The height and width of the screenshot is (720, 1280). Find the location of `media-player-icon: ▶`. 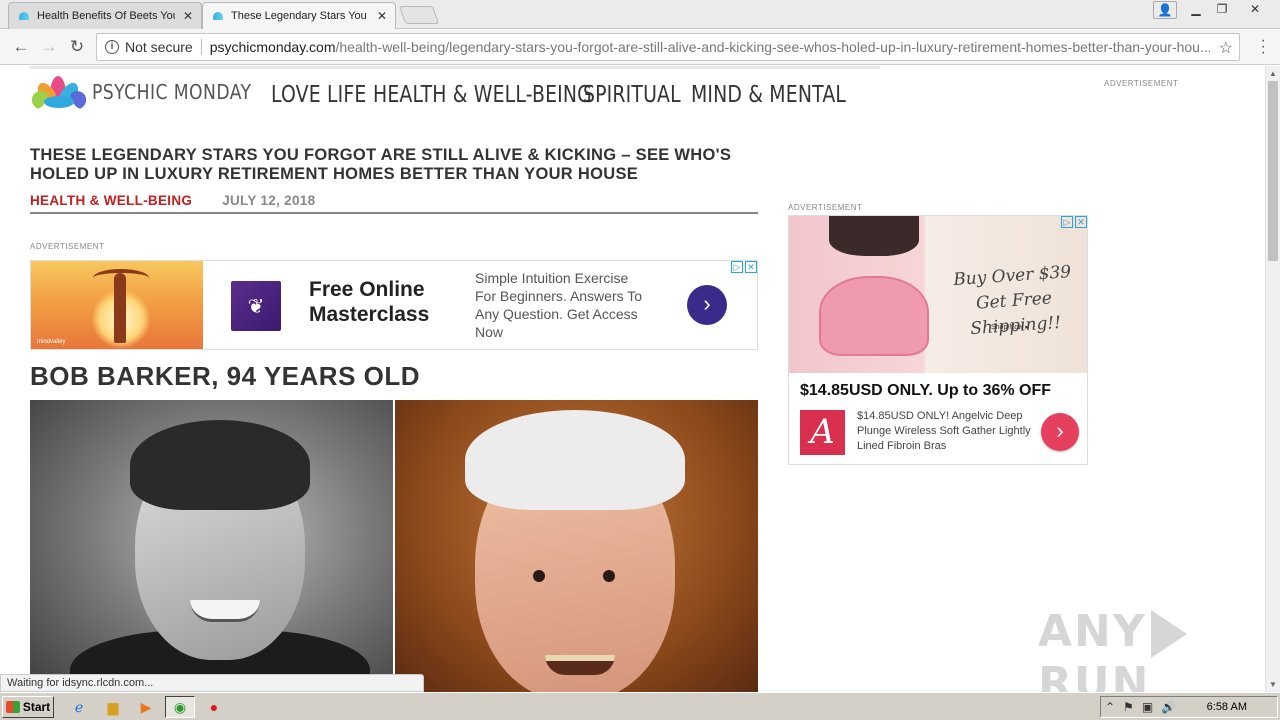

media-player-icon: ▶ is located at coordinates (146, 707).